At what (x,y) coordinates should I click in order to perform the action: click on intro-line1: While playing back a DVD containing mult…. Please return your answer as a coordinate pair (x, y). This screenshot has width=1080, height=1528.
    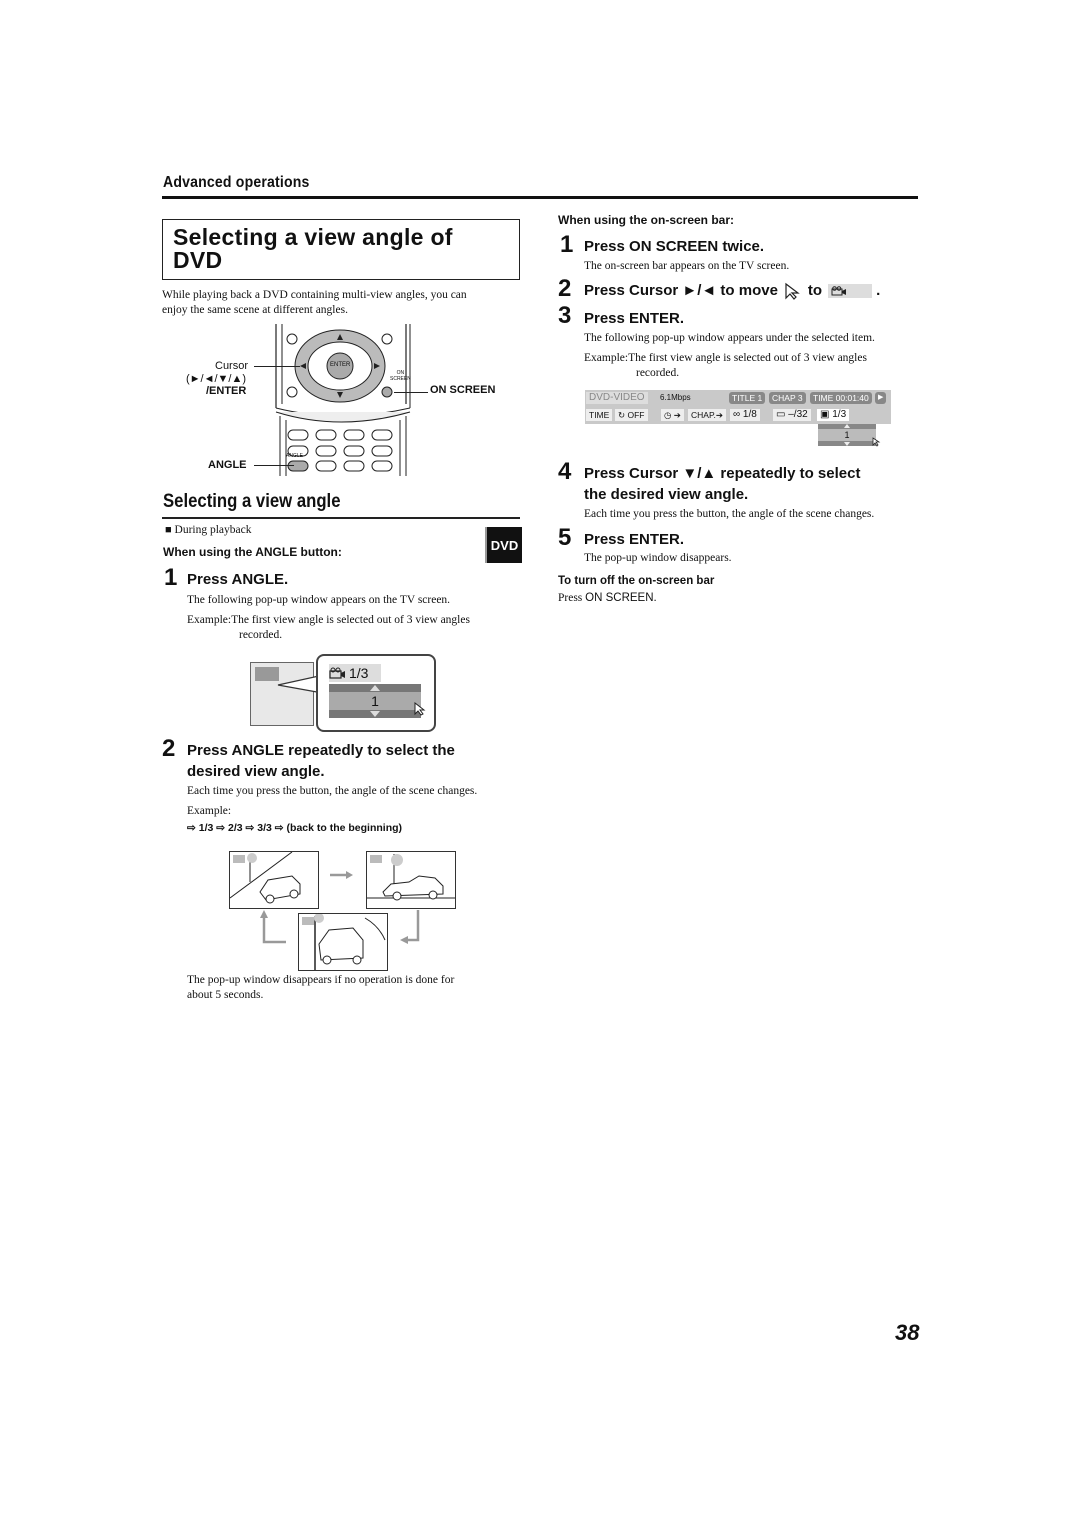
    Looking at the image, I should click on (314, 295).